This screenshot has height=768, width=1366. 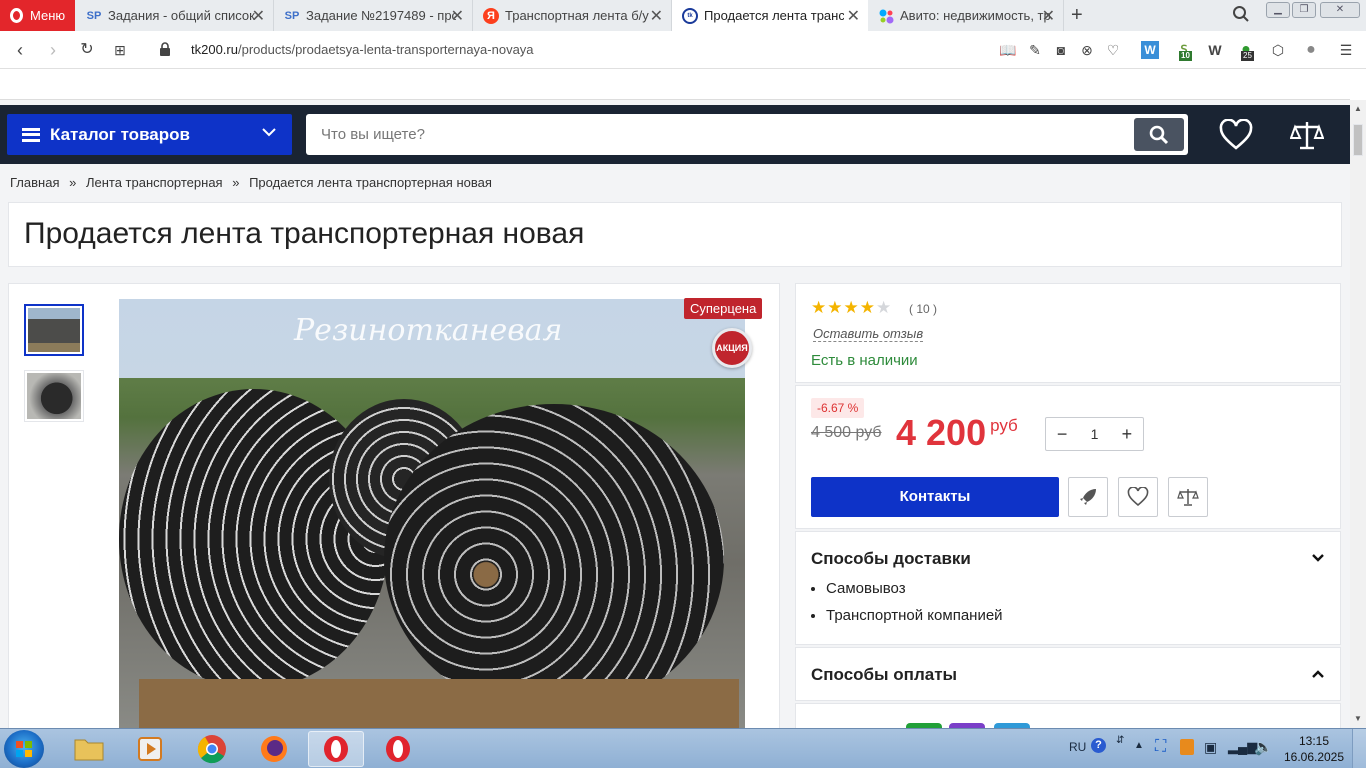 I want to click on search-input, so click(x=706, y=134).